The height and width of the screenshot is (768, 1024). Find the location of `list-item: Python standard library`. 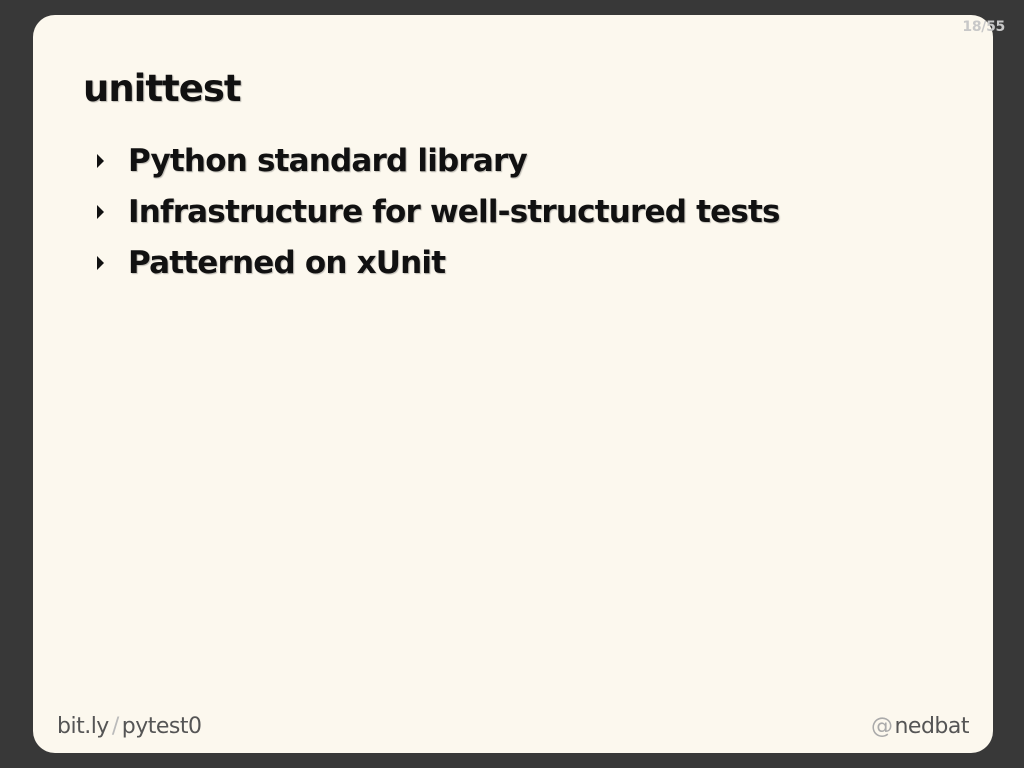

list-item: Python standard library is located at coordinates (436, 160).